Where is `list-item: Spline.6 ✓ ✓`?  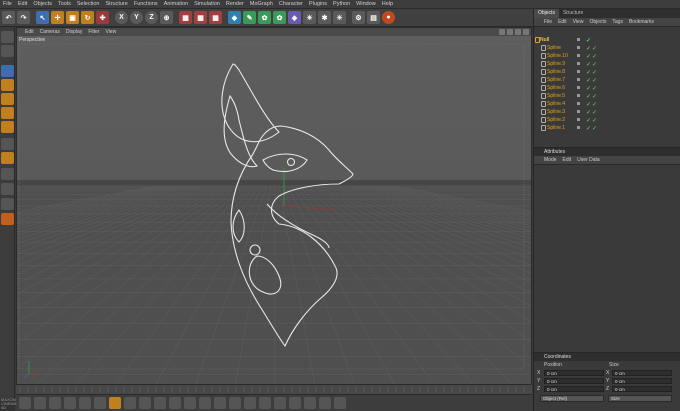
list-item: Spline.6 ✓ ✓ is located at coordinates (607, 88).